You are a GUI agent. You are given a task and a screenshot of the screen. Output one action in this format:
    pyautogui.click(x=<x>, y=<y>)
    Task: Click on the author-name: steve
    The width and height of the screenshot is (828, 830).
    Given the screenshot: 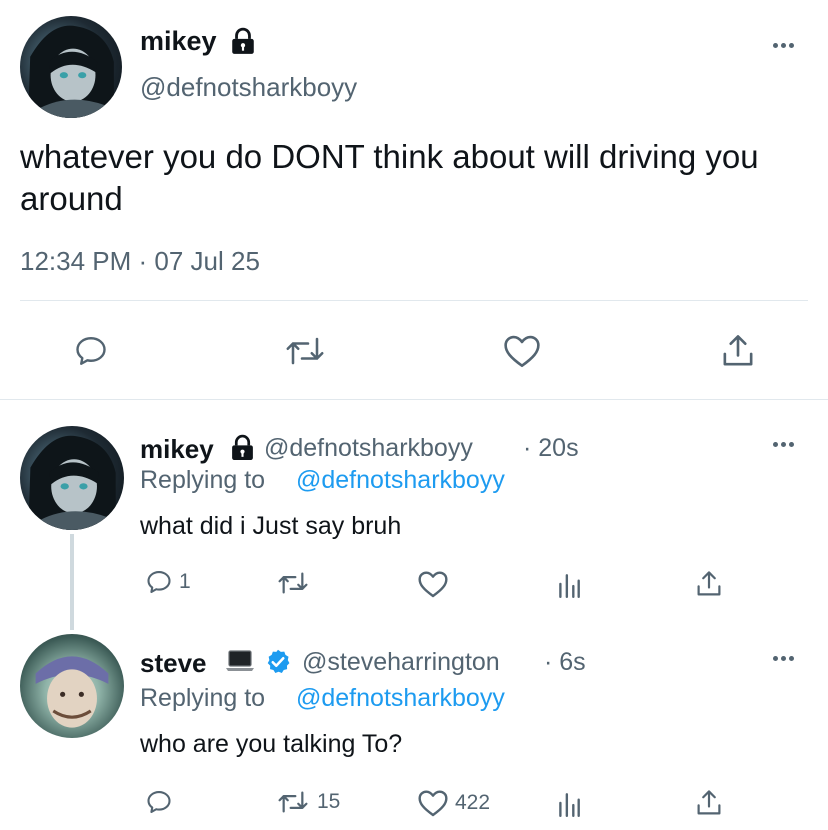 What is the action you would take?
    pyautogui.click(x=173, y=663)
    